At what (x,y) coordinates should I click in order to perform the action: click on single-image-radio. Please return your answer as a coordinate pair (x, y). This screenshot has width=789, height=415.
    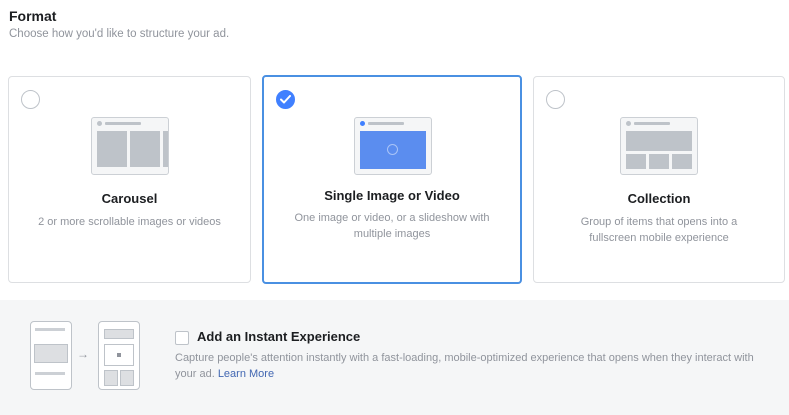
    Looking at the image, I should click on (285, 99).